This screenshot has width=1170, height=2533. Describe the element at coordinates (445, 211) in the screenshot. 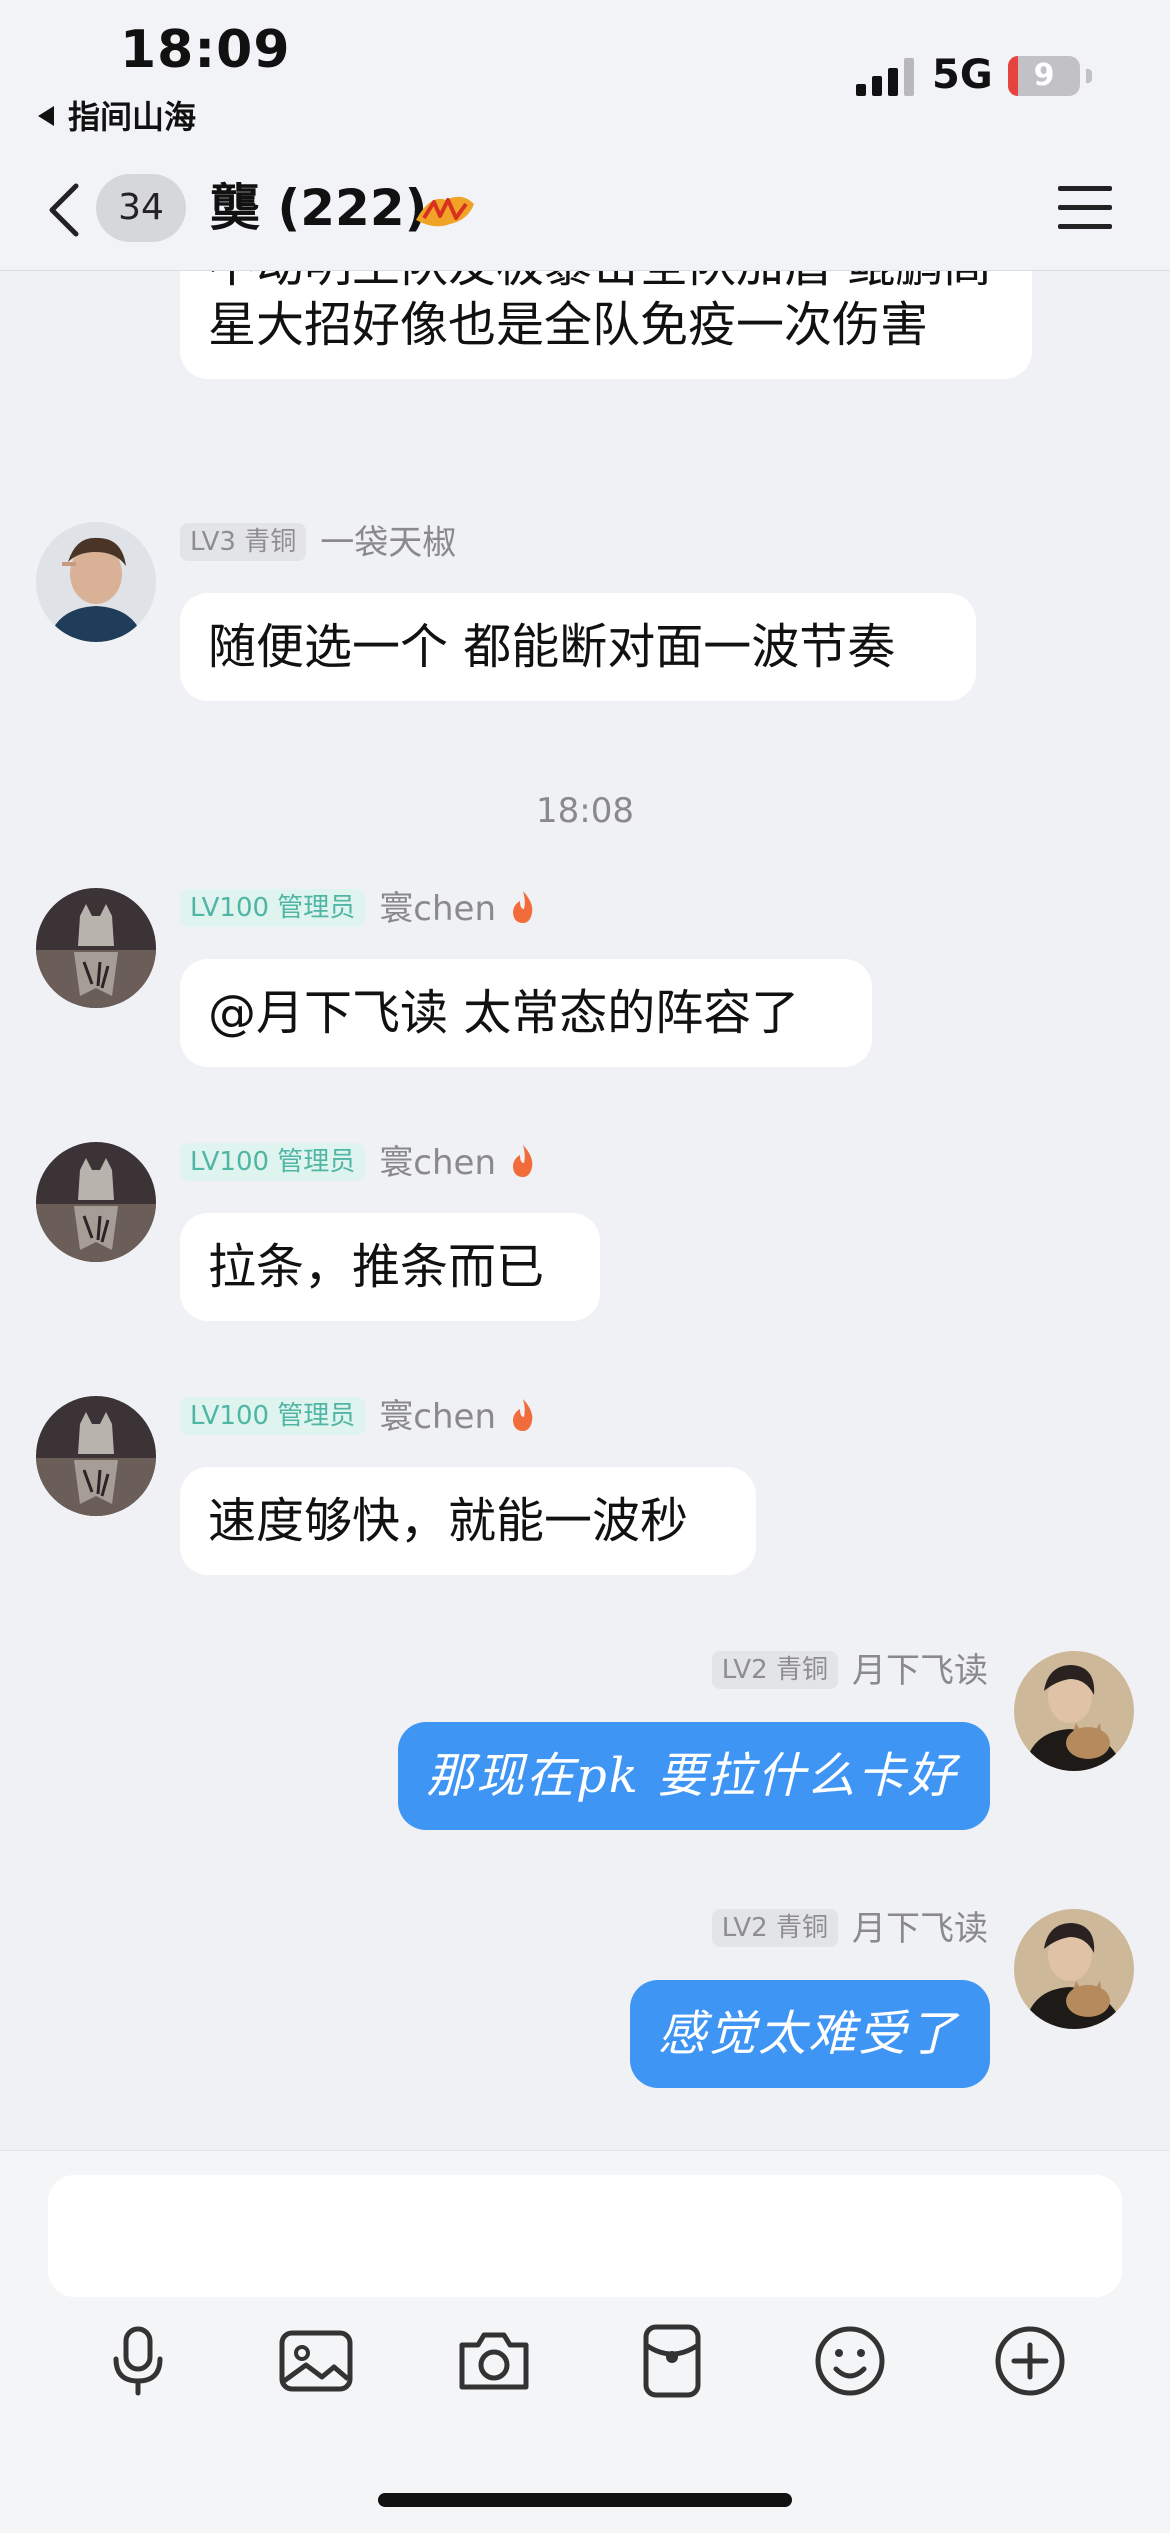

I see `group-emblem-icon` at that location.